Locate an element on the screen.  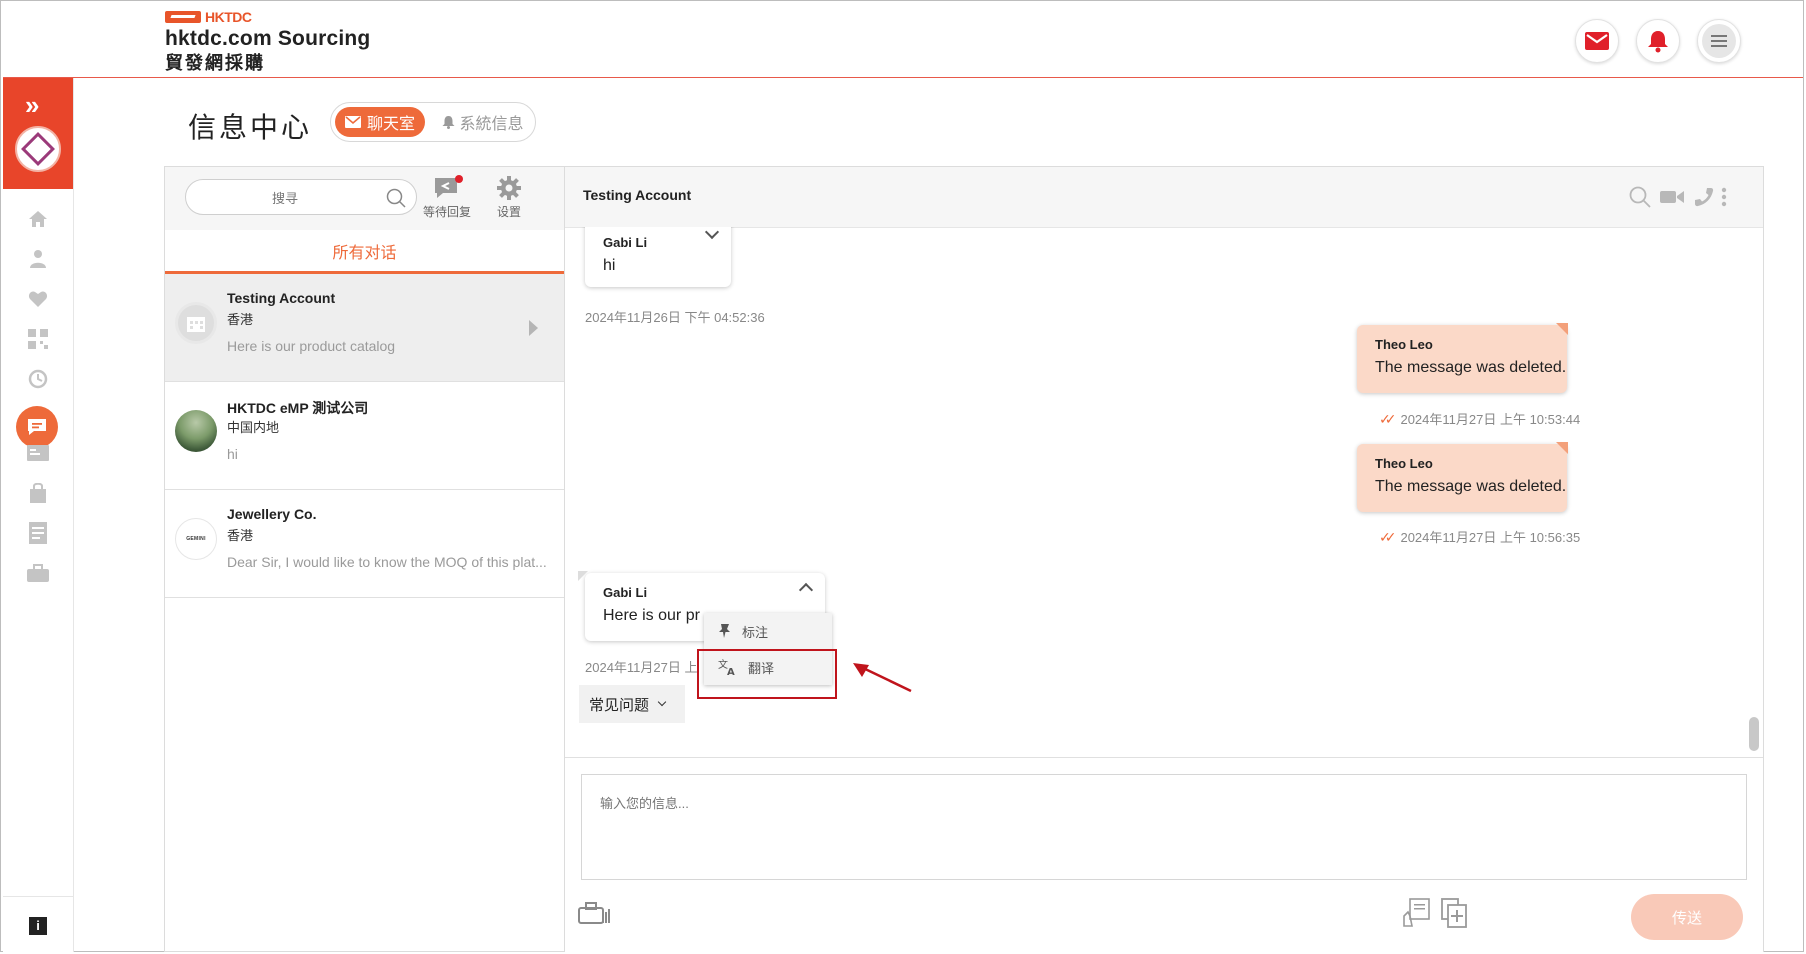
annotation-arrow-icon is located at coordinates (882, 678).